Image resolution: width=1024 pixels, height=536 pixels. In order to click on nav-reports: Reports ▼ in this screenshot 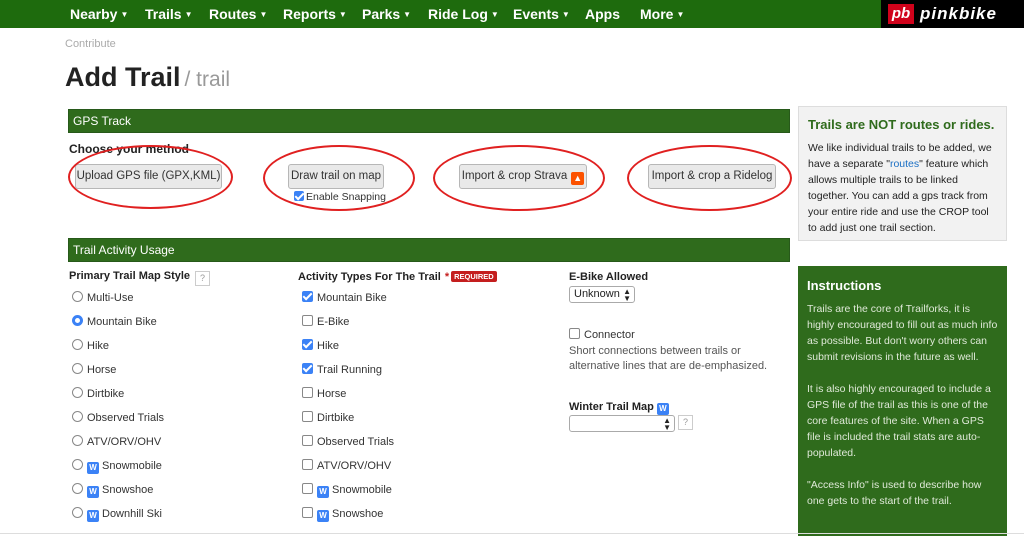, I will do `click(315, 14)`.